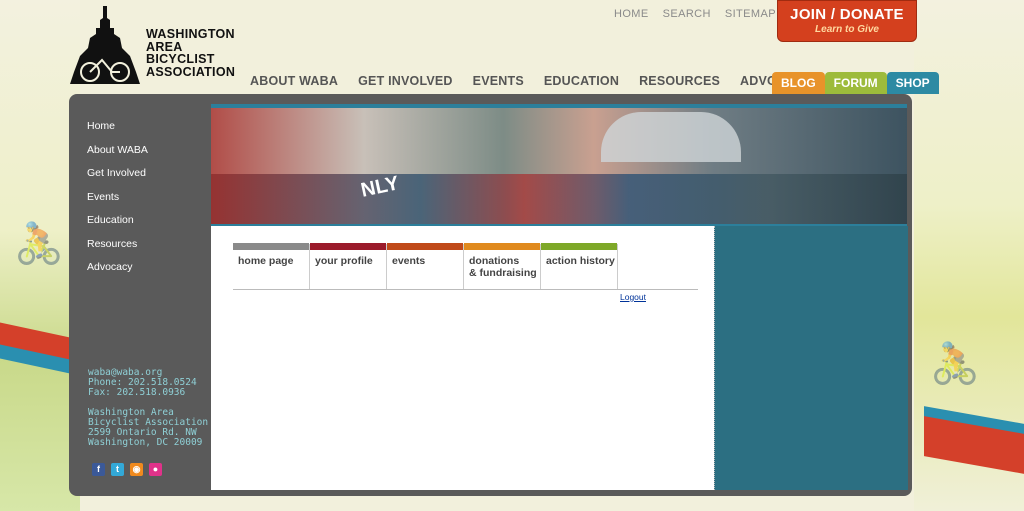  I want to click on twitter-icon: t, so click(117, 469).